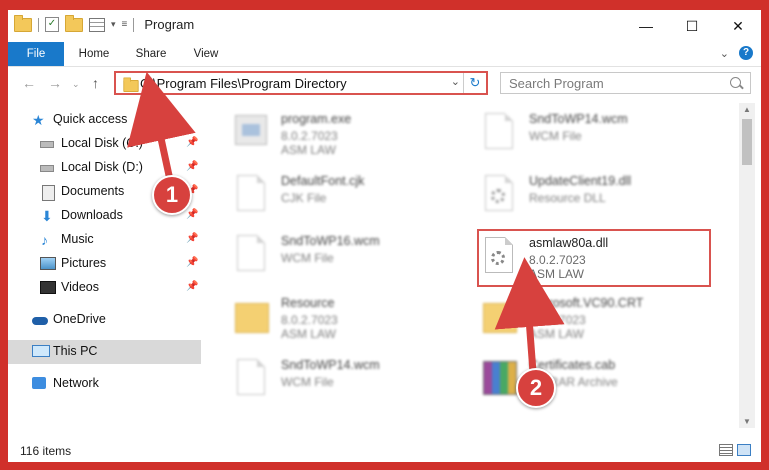 The width and height of the screenshot is (769, 470). I want to click on file-detail: WinRAR Archive, so click(573, 382).